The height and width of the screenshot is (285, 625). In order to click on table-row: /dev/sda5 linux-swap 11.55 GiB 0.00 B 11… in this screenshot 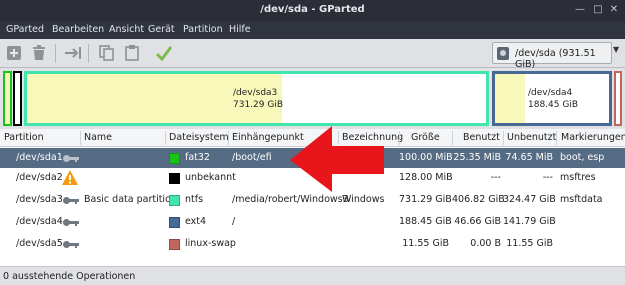, I will do `click(312, 244)`.